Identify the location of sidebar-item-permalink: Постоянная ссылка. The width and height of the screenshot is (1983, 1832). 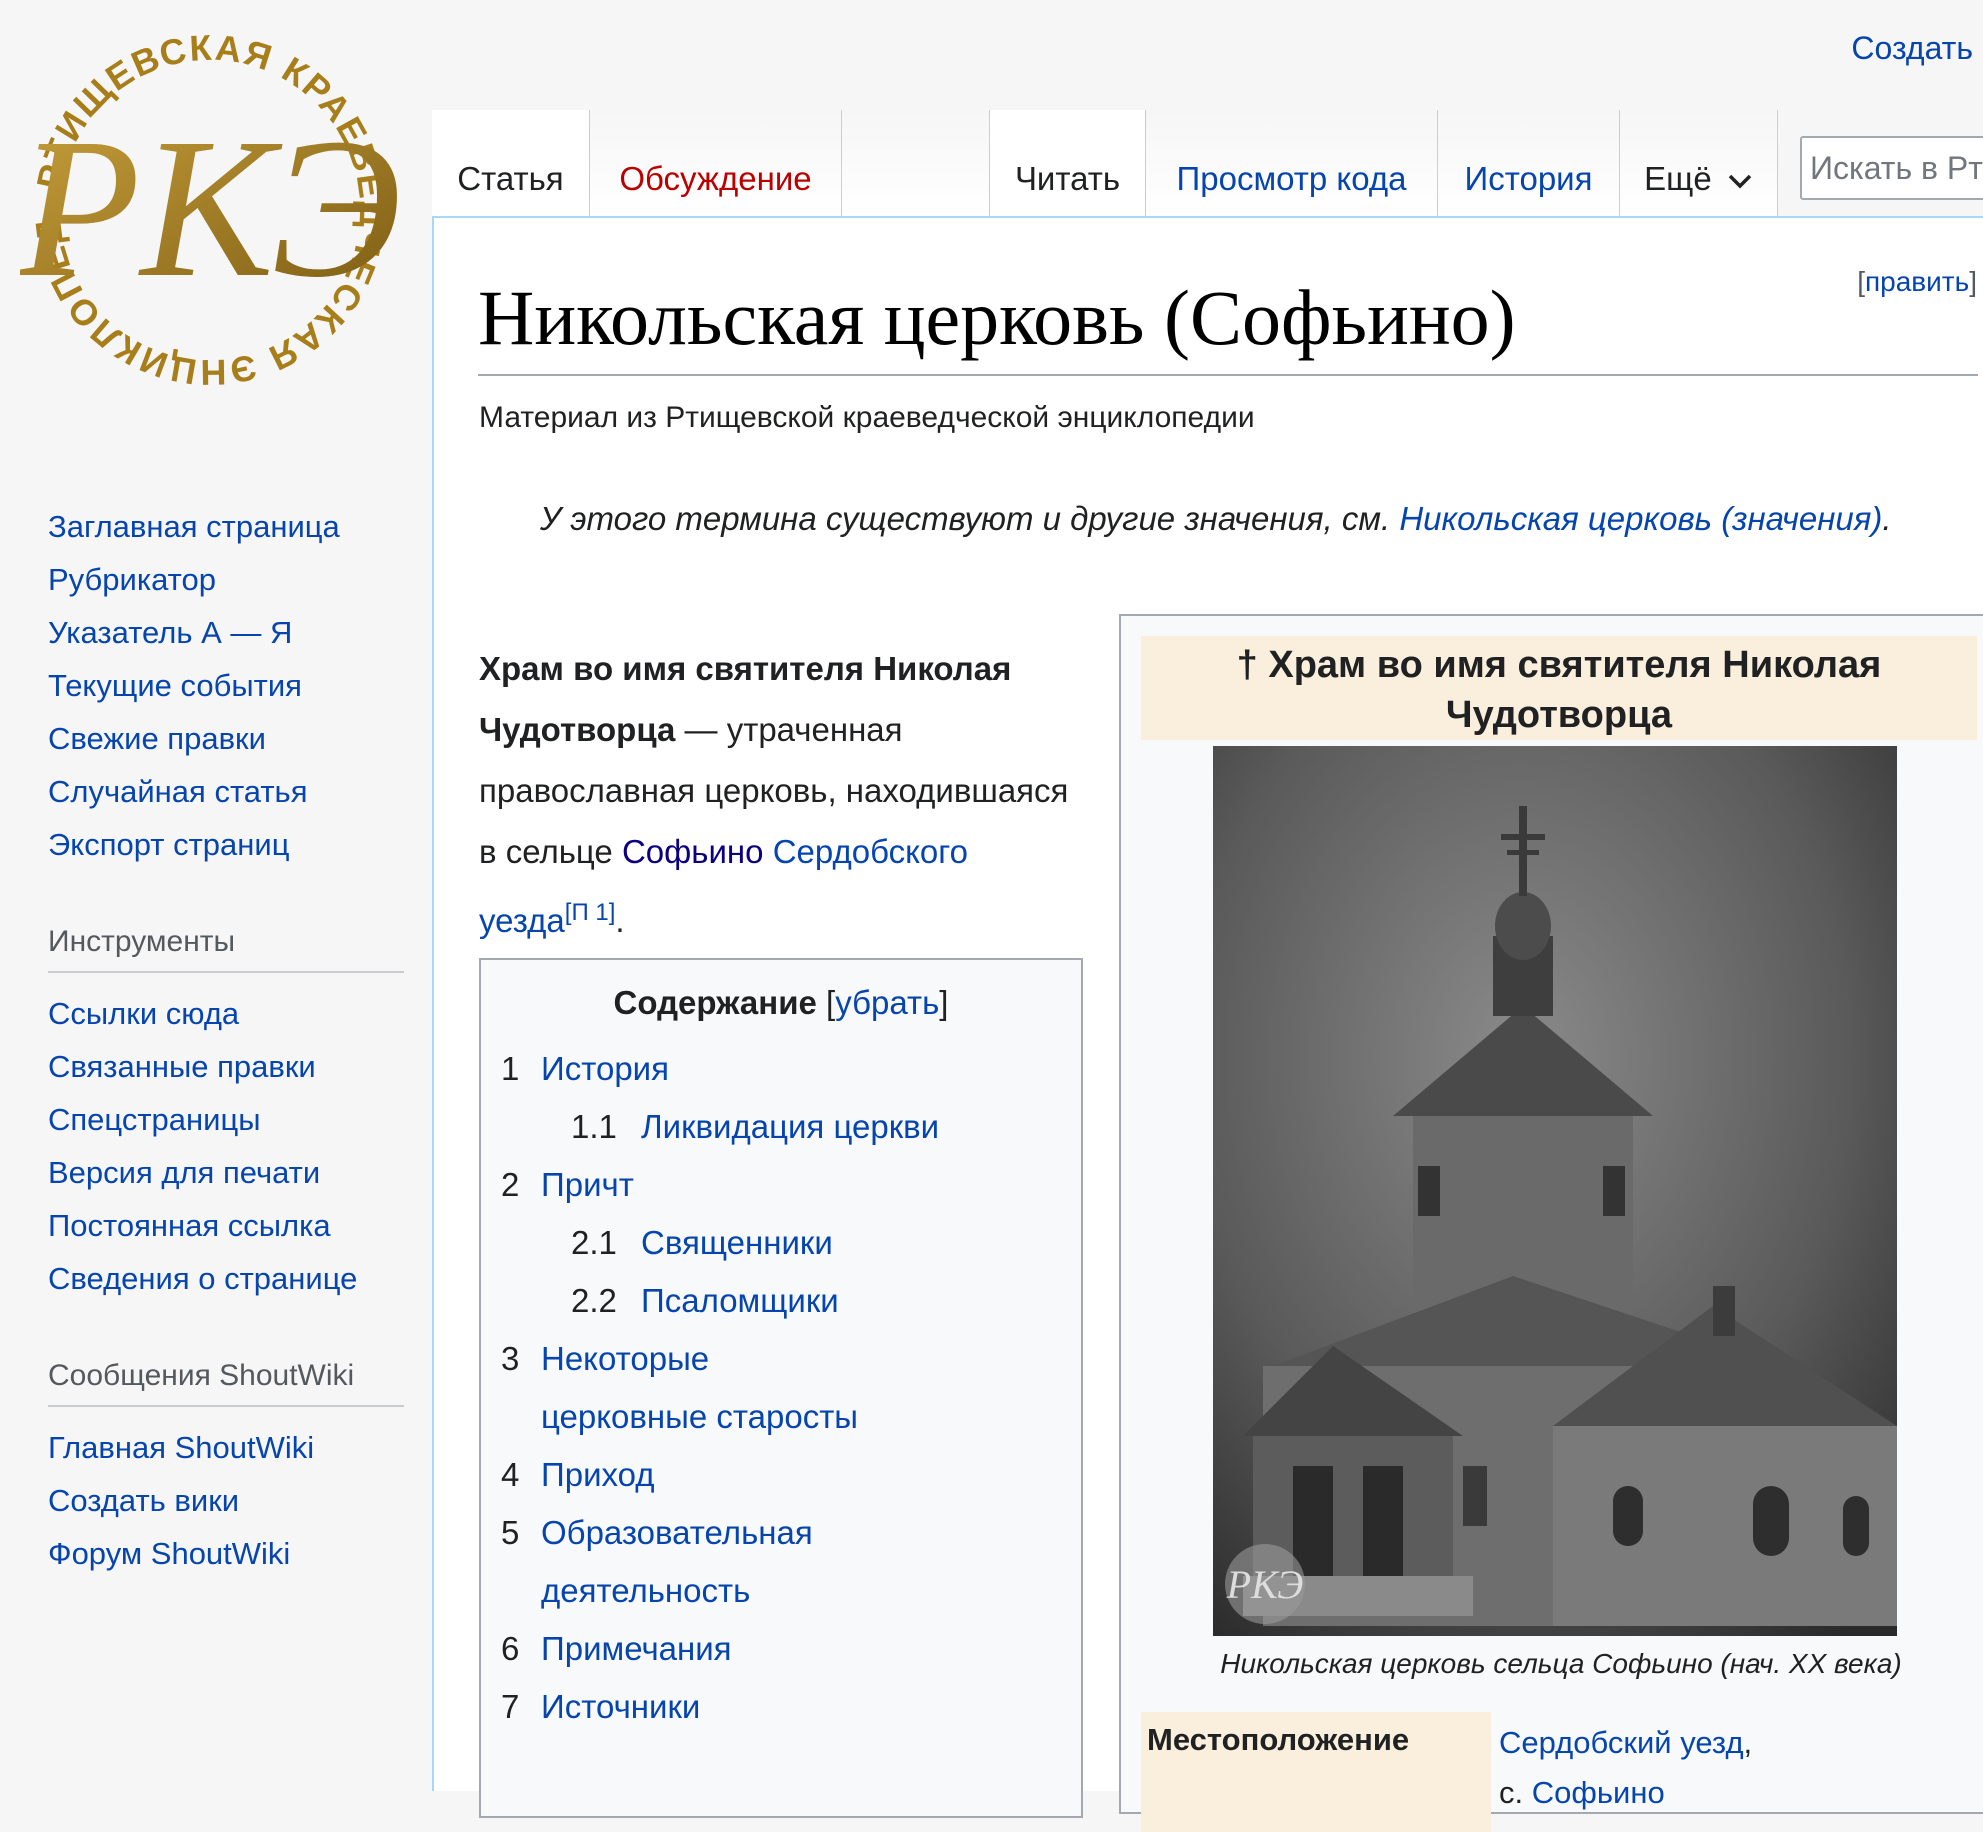
(226, 1225).